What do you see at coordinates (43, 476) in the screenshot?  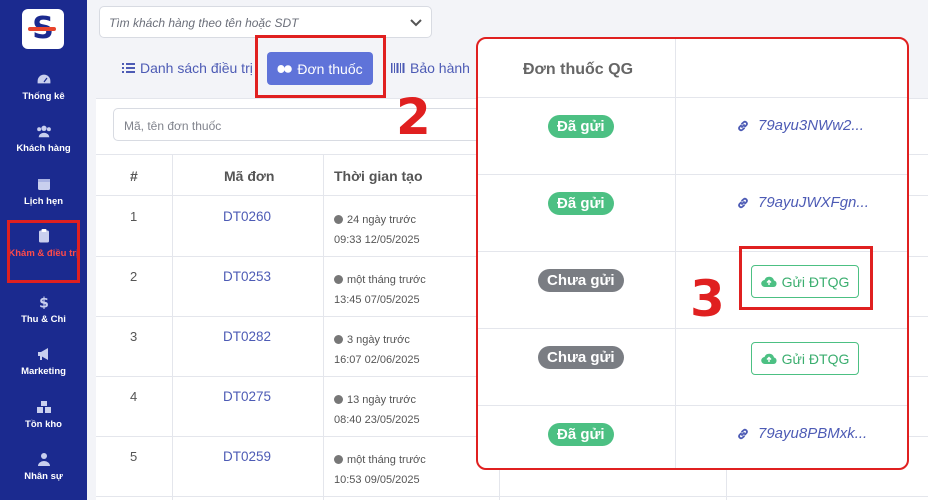 I see `sidebar-item-label: Nhân sự` at bounding box center [43, 476].